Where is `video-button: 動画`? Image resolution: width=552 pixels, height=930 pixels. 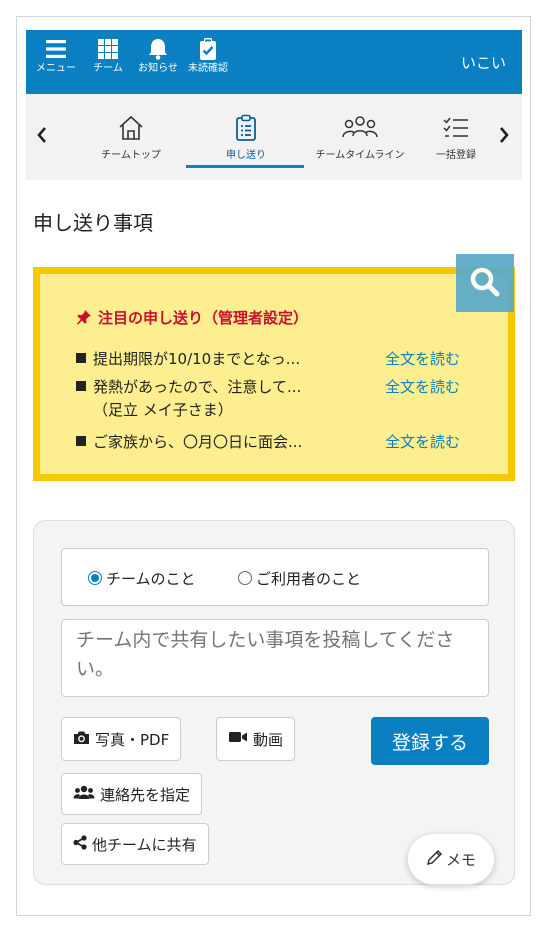 video-button: 動画 is located at coordinates (256, 739).